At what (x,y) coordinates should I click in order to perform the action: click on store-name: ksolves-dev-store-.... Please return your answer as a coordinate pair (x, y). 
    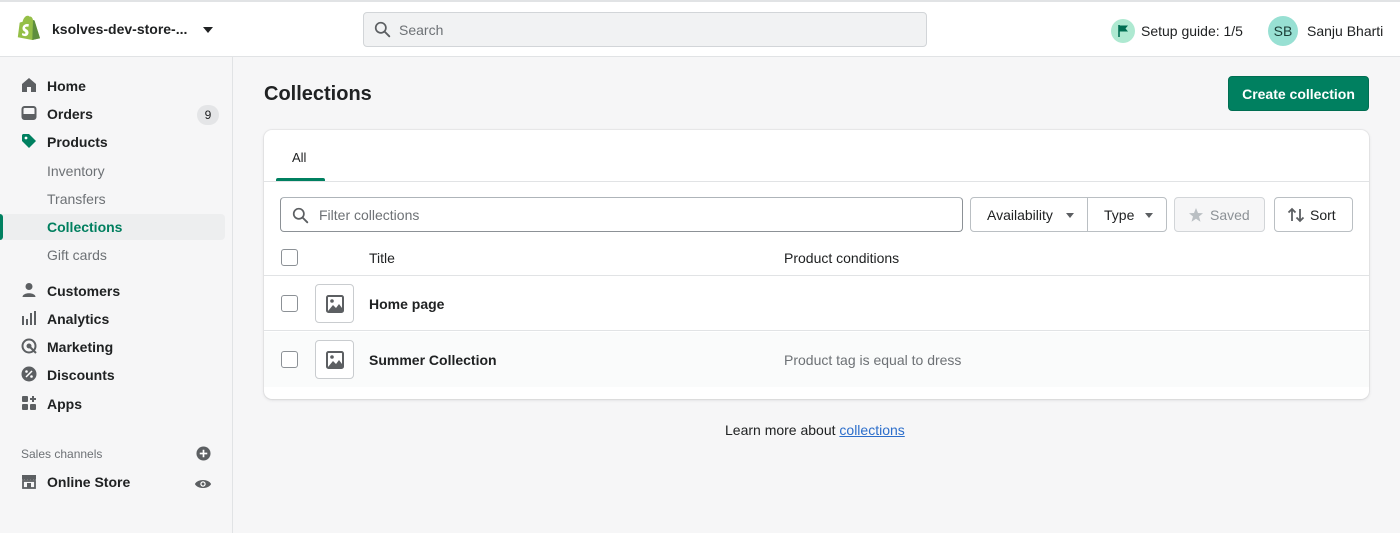
    Looking at the image, I should click on (119, 29).